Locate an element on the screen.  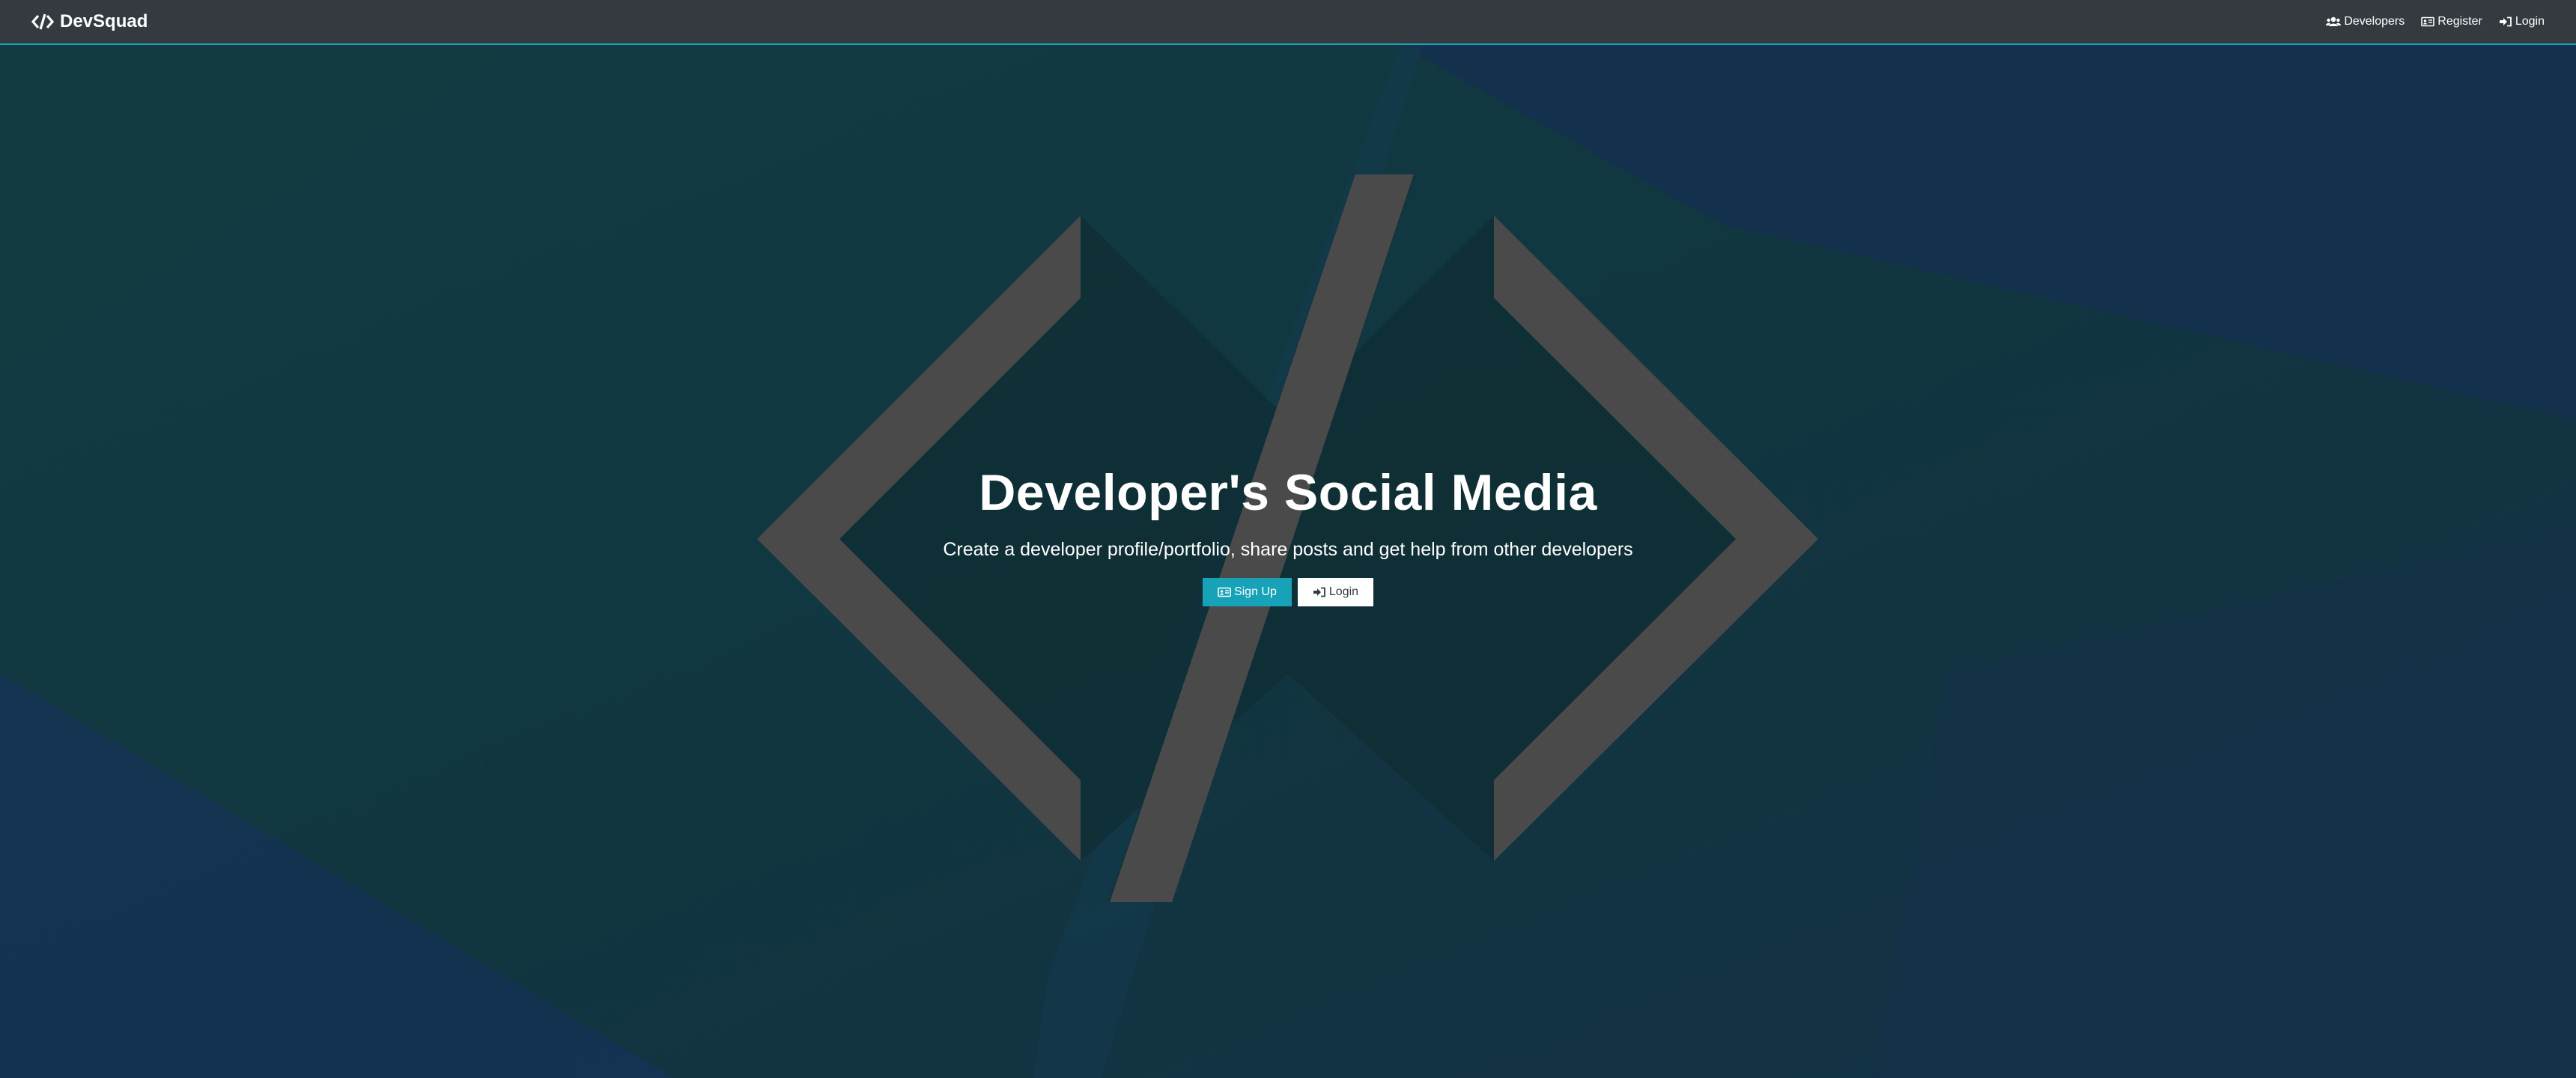
navbar: DevSquad Developers Register Login is located at coordinates (1288, 22).